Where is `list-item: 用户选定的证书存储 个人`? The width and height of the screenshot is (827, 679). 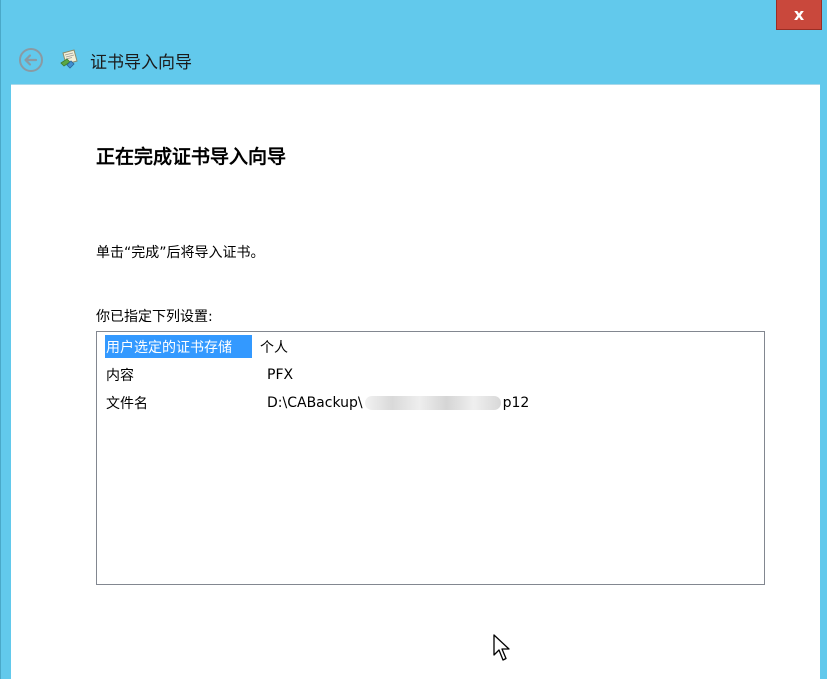 list-item: 用户选定的证书存储 个人 is located at coordinates (196, 346).